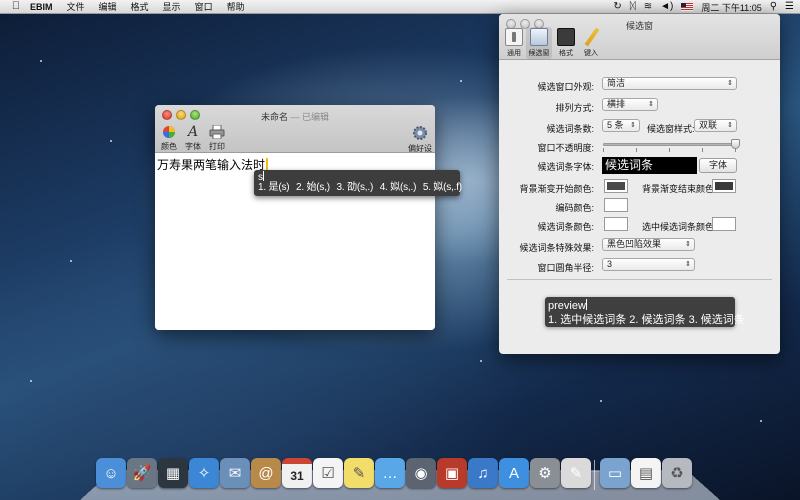  Describe the element at coordinates (679, 227) in the screenshot. I see `selected-color-label: 选中候选词条颜色:` at that location.